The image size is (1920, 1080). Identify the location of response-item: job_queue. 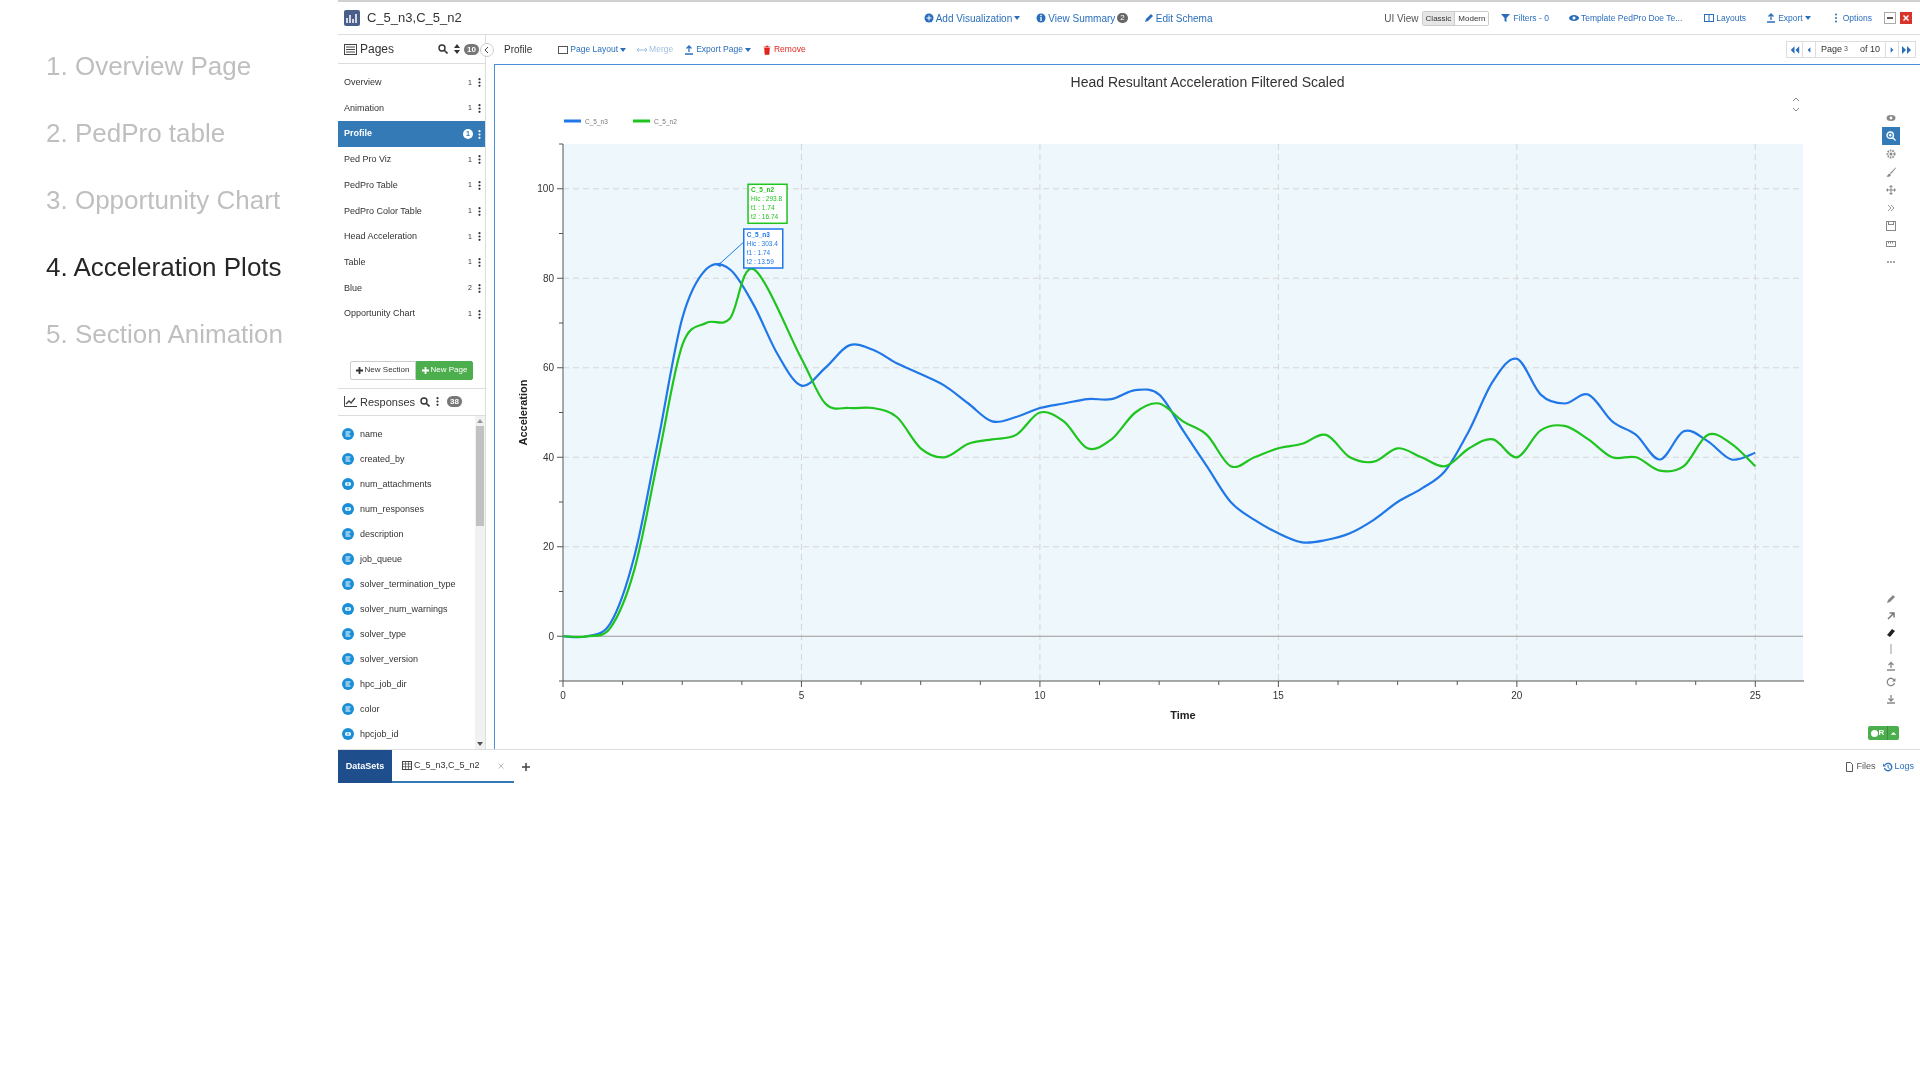
(406, 559).